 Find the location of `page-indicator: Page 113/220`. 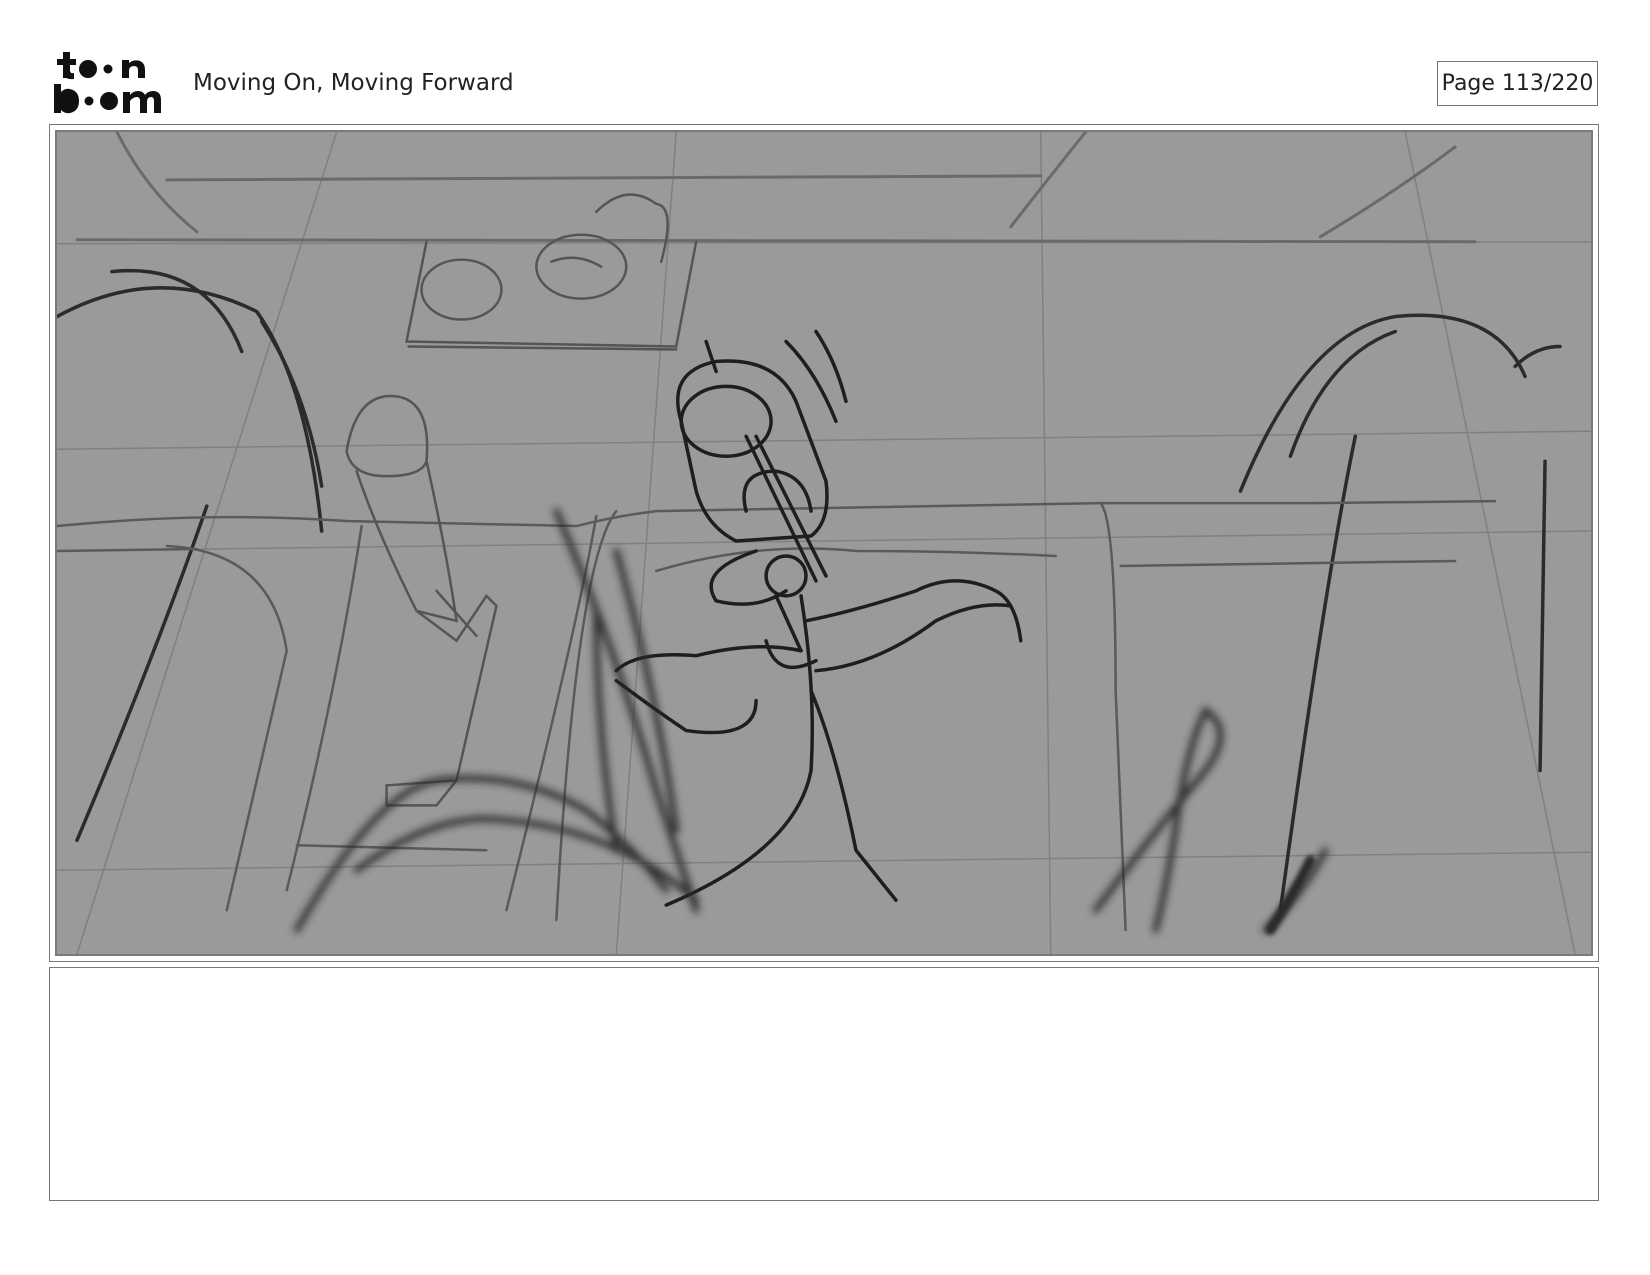

page-indicator: Page 113/220 is located at coordinates (1517, 83).